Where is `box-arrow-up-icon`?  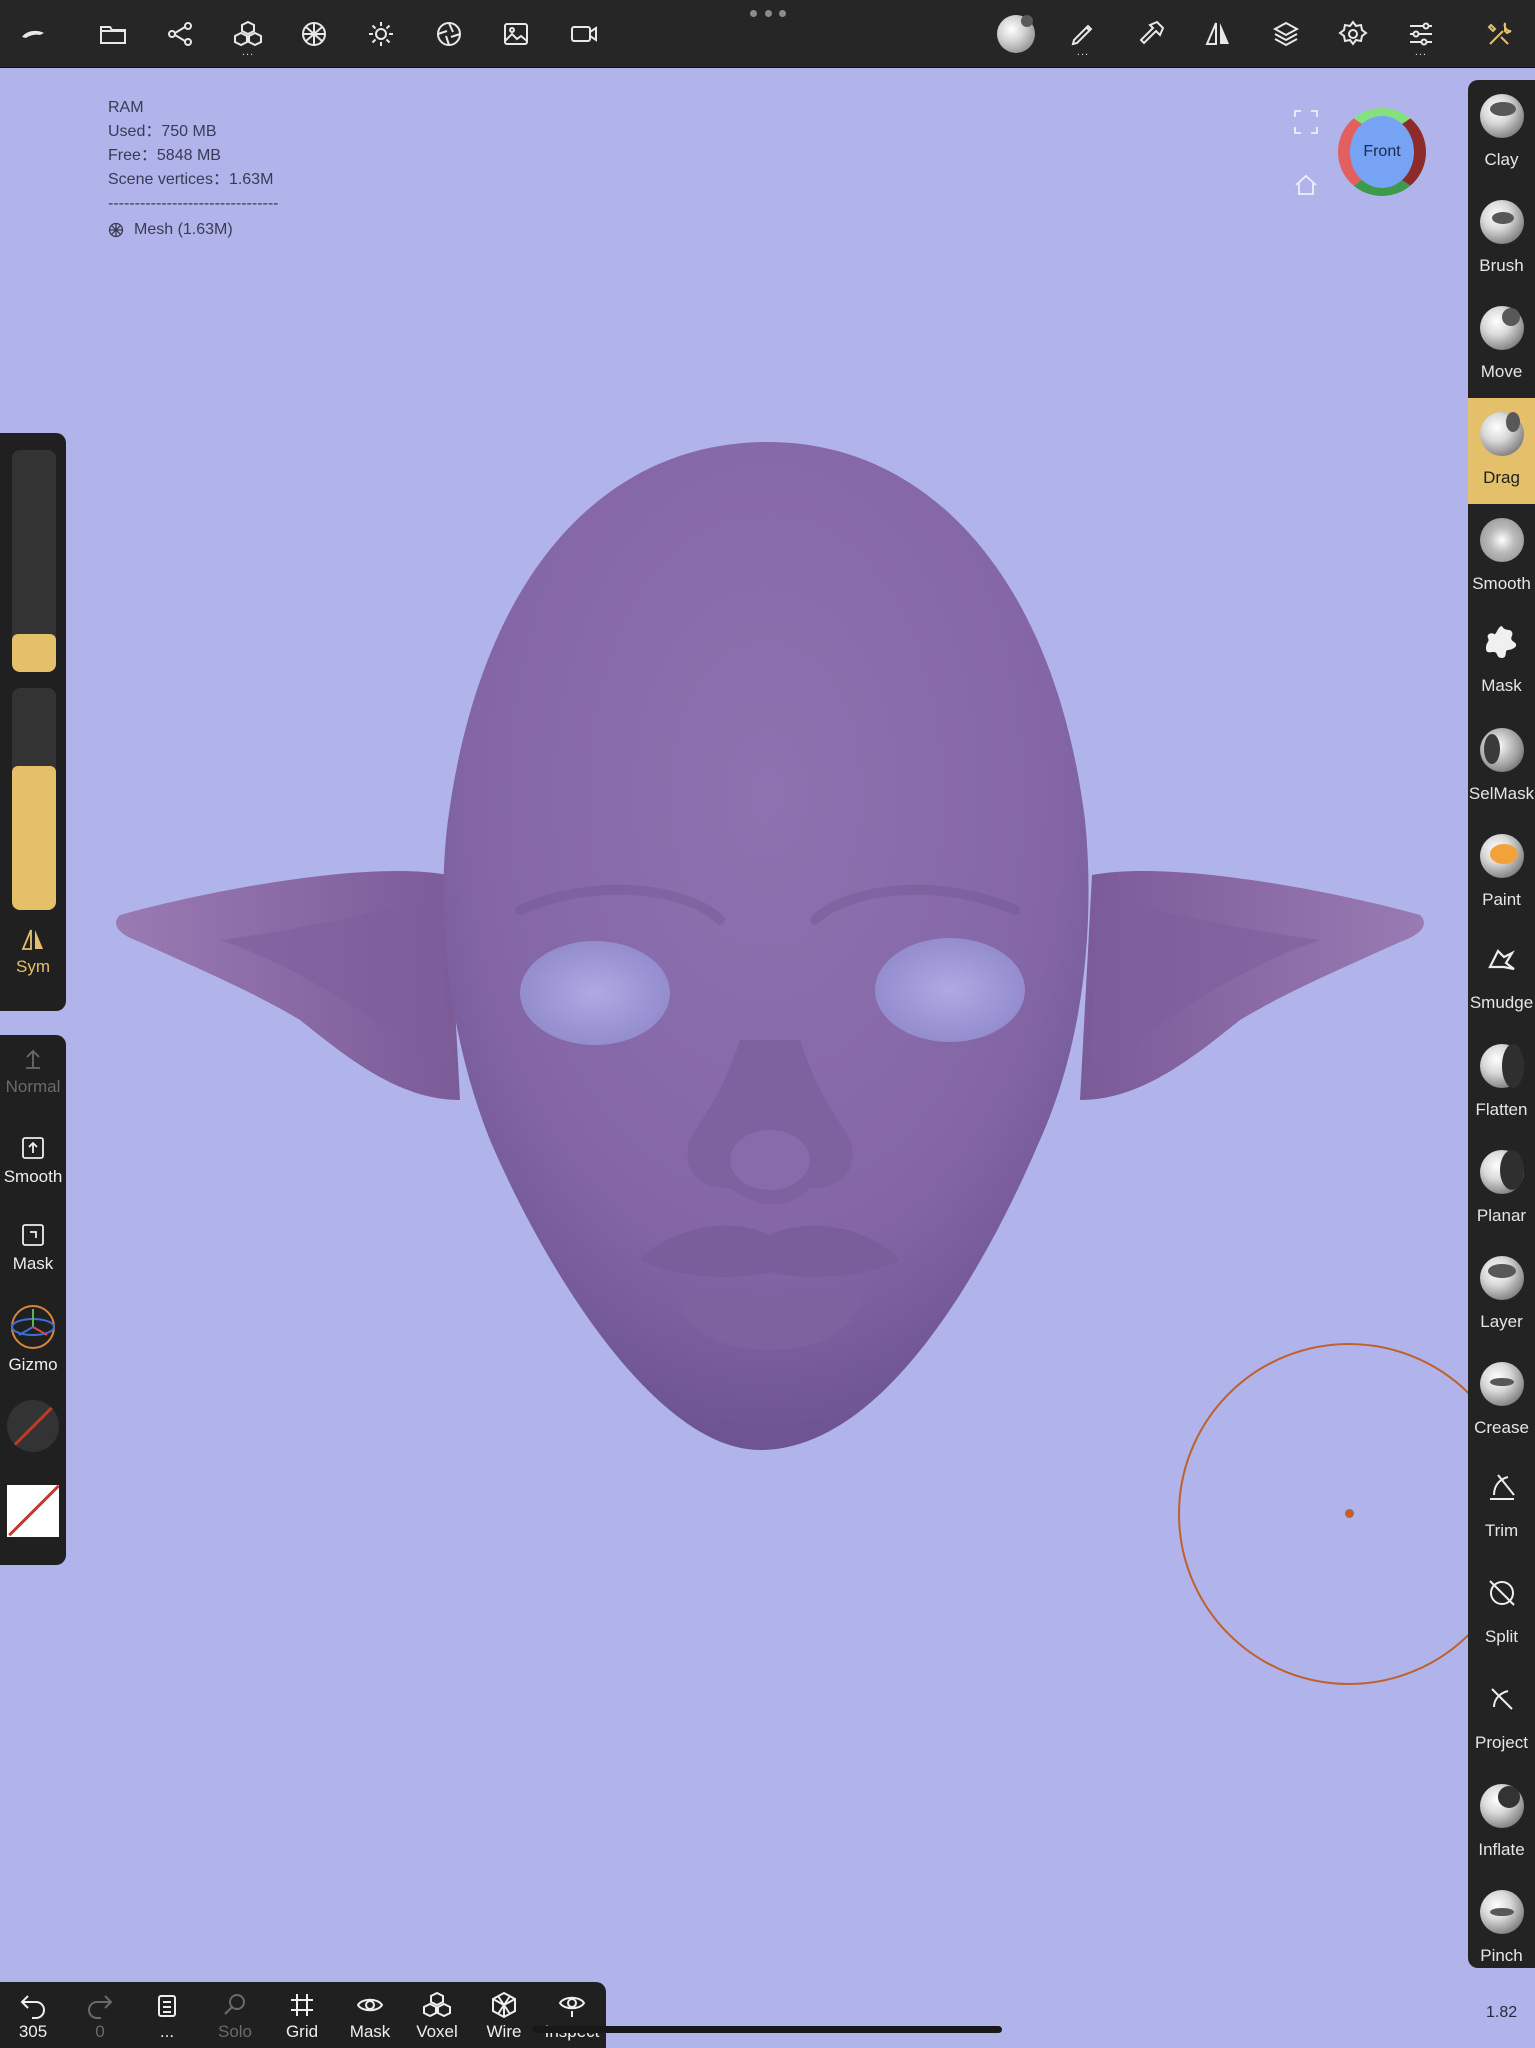 box-arrow-up-icon is located at coordinates (33, 1148).